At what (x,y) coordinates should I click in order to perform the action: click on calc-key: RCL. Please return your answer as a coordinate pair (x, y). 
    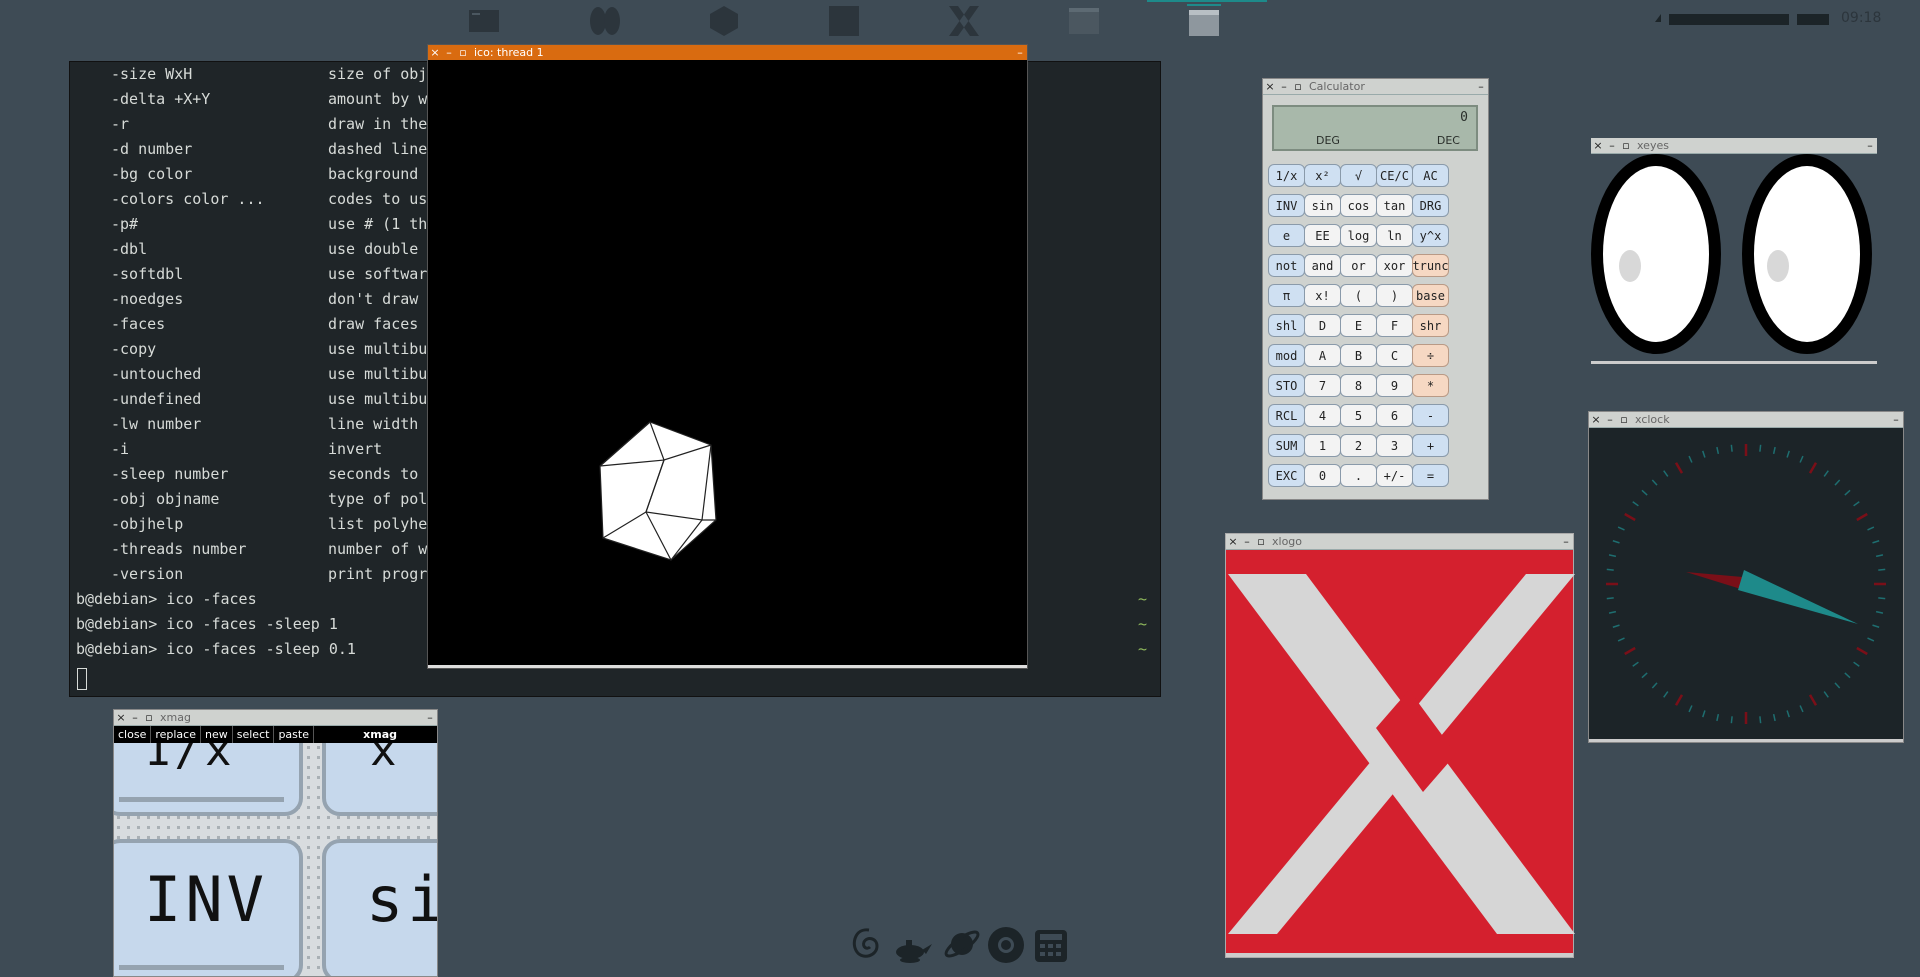
    Looking at the image, I should click on (1286, 415).